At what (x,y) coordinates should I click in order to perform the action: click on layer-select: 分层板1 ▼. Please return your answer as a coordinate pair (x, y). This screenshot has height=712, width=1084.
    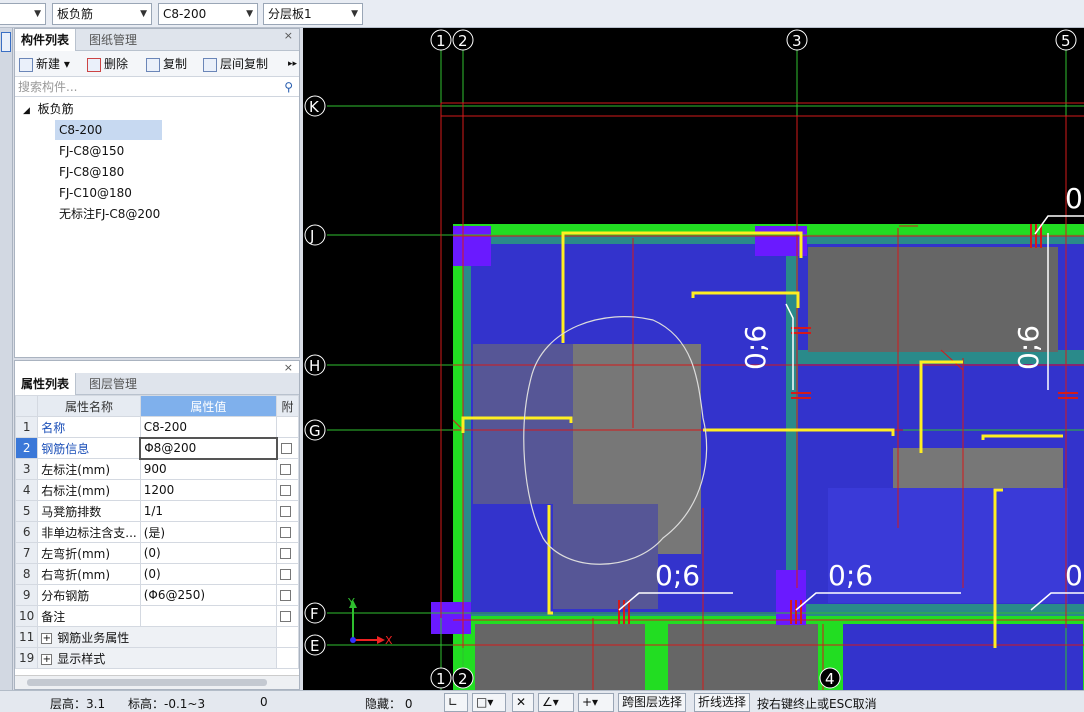
    Looking at the image, I should click on (313, 14).